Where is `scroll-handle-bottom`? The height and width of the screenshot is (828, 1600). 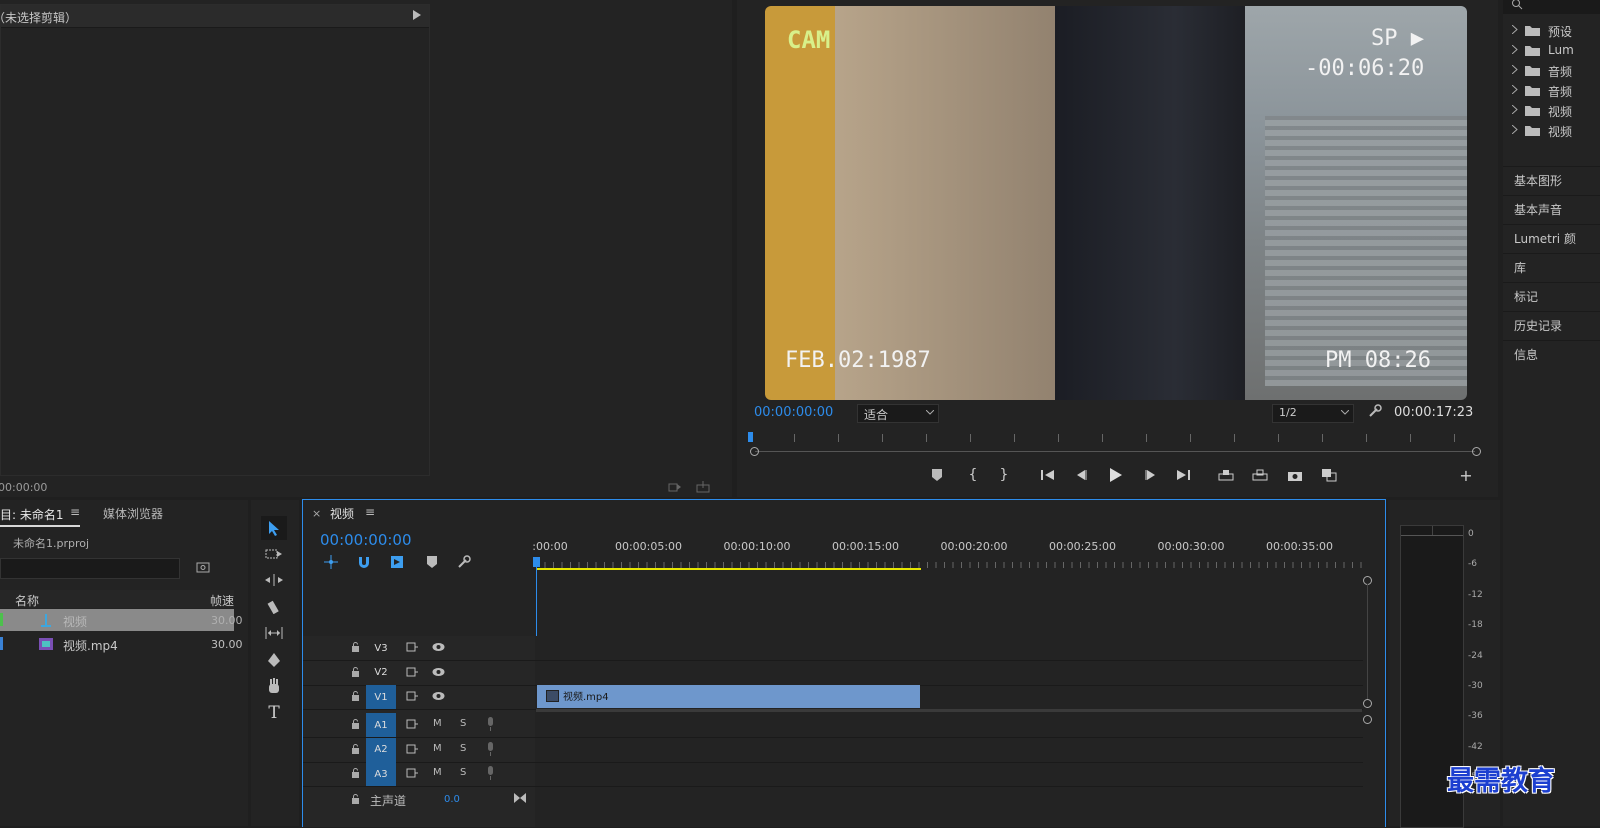
scroll-handle-bottom is located at coordinates (1367, 703).